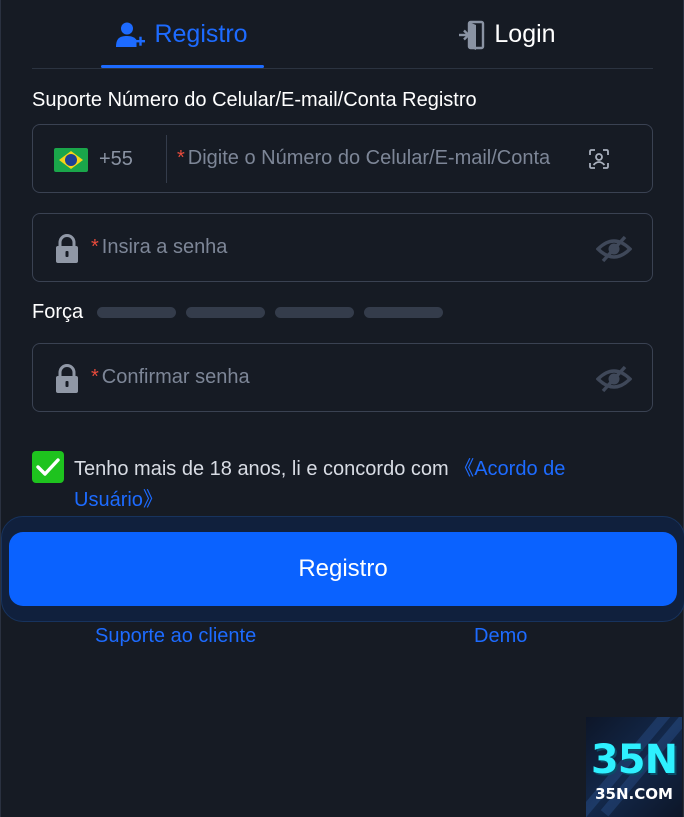  Describe the element at coordinates (175, 636) in the screenshot. I see `customer-support-link: Suporte ao cliente` at that location.